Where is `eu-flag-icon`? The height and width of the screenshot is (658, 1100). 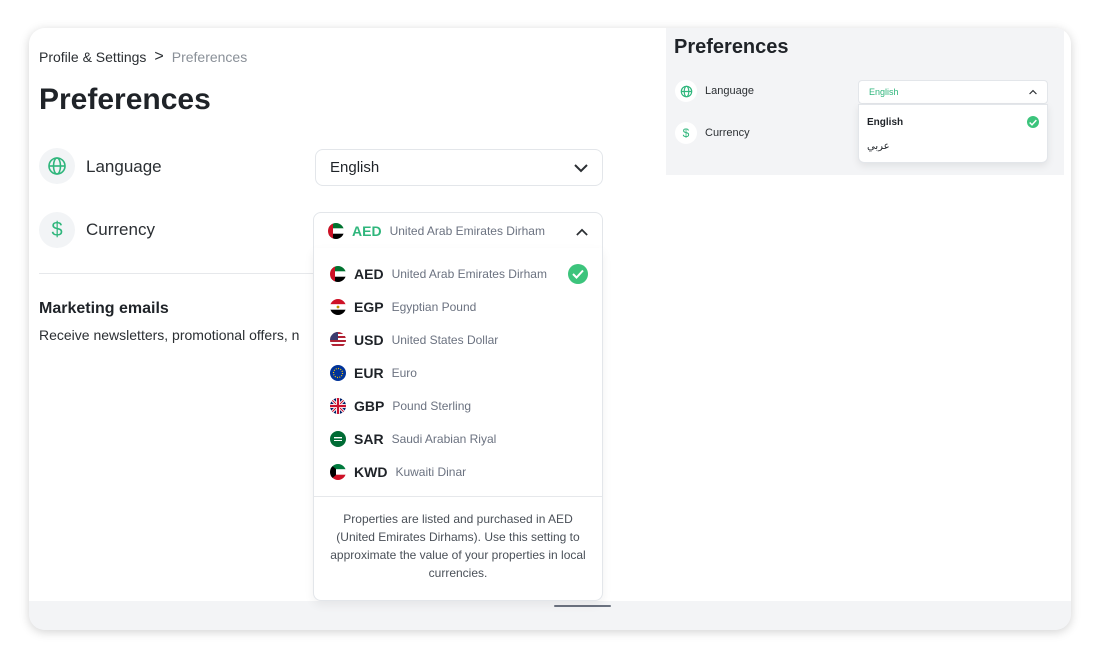 eu-flag-icon is located at coordinates (338, 373).